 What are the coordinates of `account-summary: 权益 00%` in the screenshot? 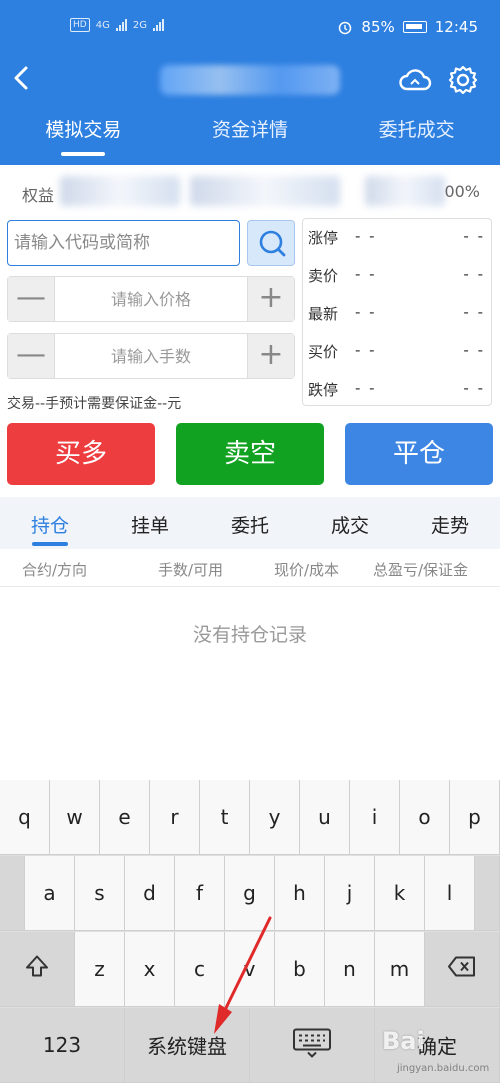 It's located at (250, 192).